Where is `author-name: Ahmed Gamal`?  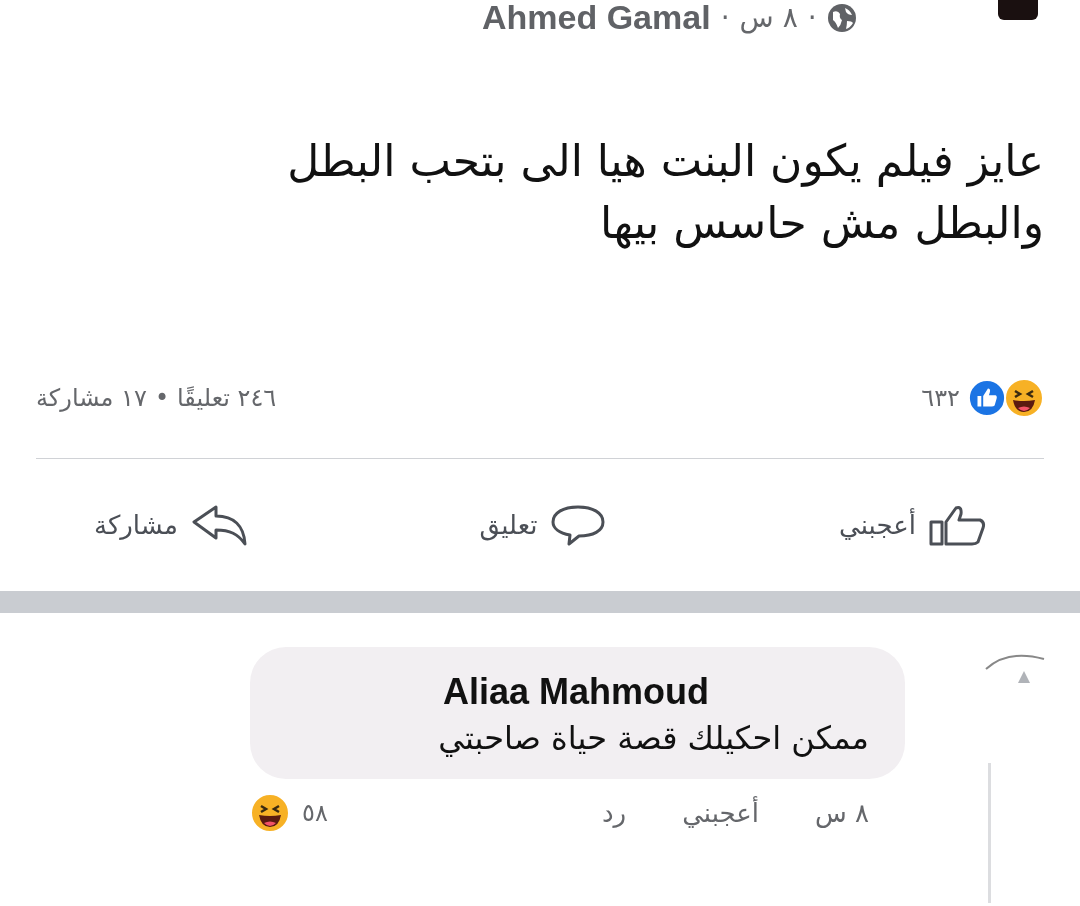 author-name: Ahmed Gamal is located at coordinates (596, 18).